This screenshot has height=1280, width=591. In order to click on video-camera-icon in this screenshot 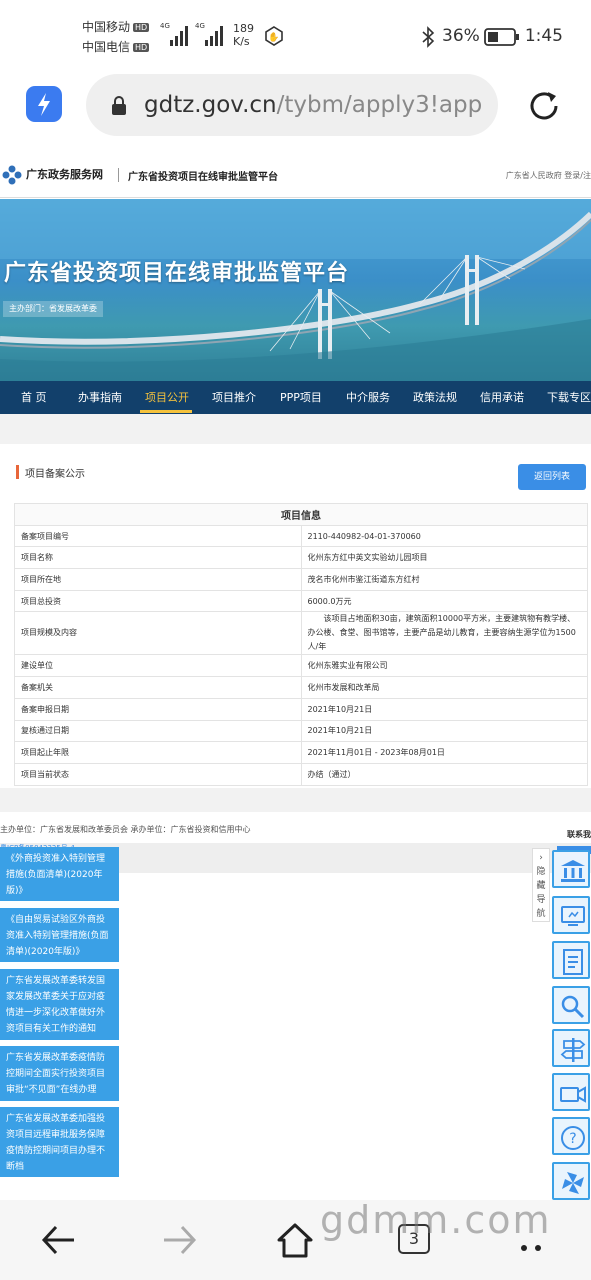, I will do `click(573, 1094)`.